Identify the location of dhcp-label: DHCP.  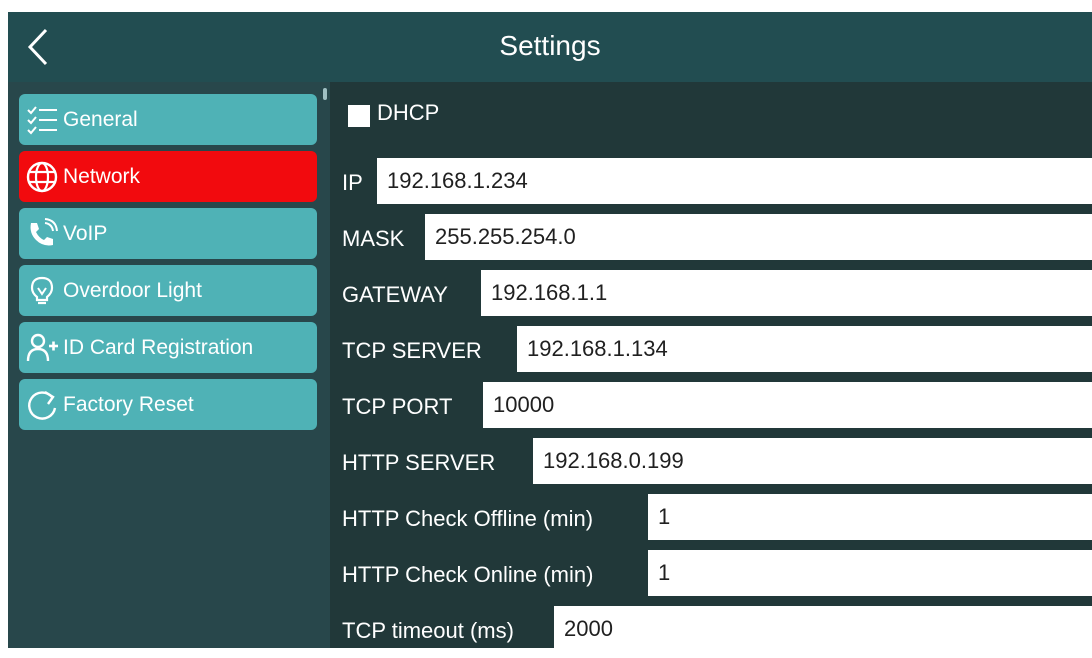
(408, 112).